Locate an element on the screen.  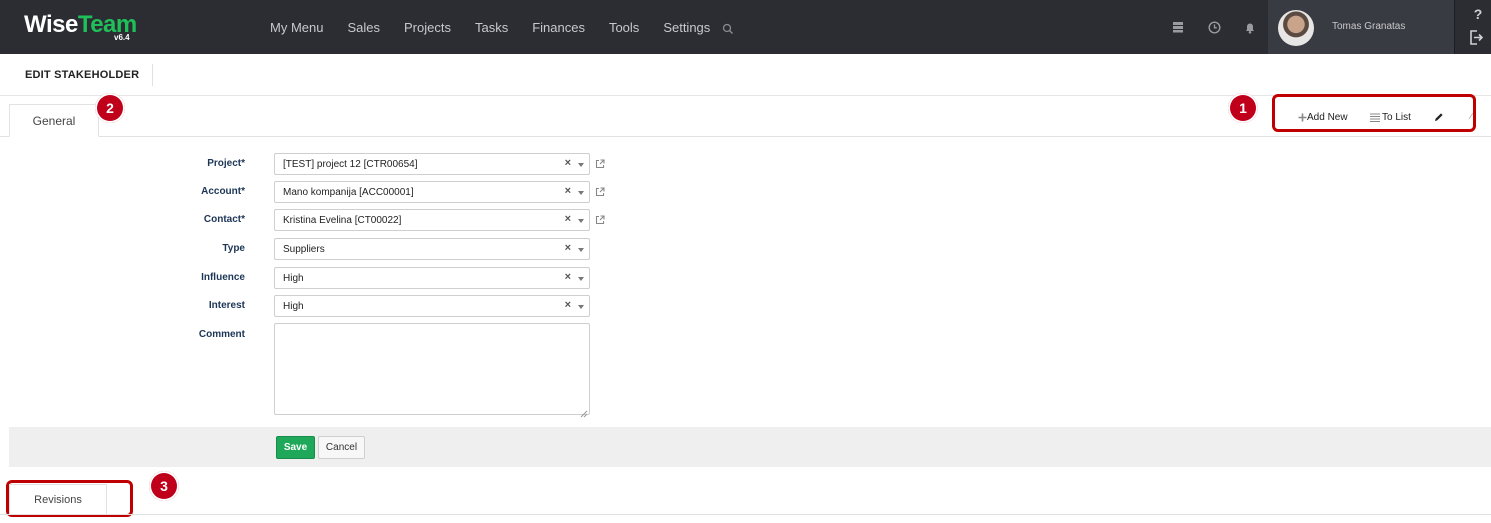
tab-revisions: Revisions is located at coordinates (58, 499).